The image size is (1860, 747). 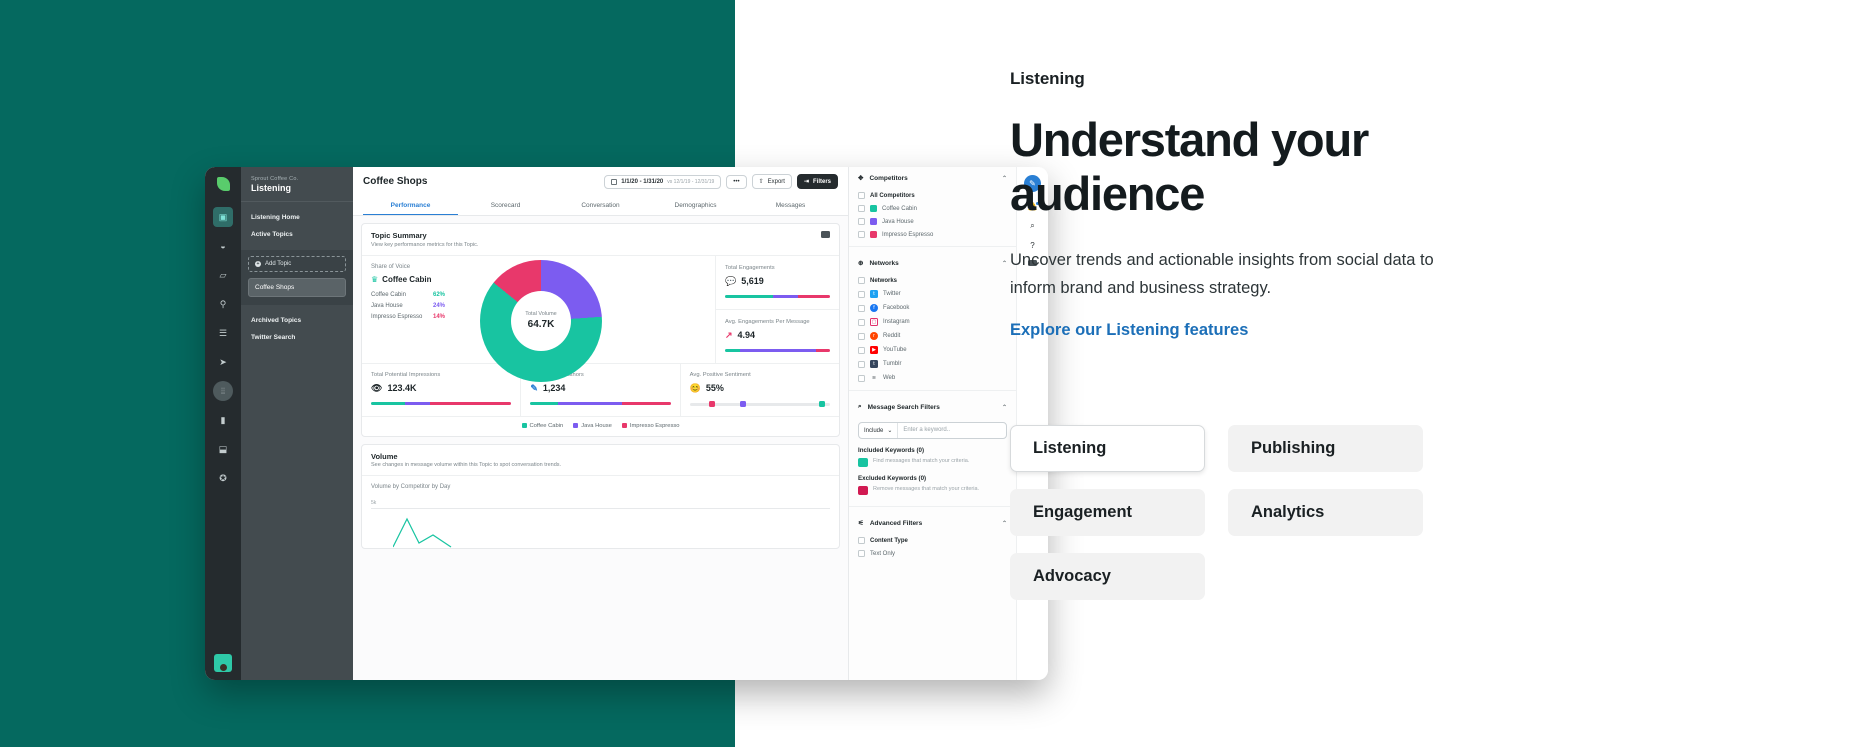 What do you see at coordinates (1047, 78) in the screenshot?
I see `hero-eyebrow: Listening` at bounding box center [1047, 78].